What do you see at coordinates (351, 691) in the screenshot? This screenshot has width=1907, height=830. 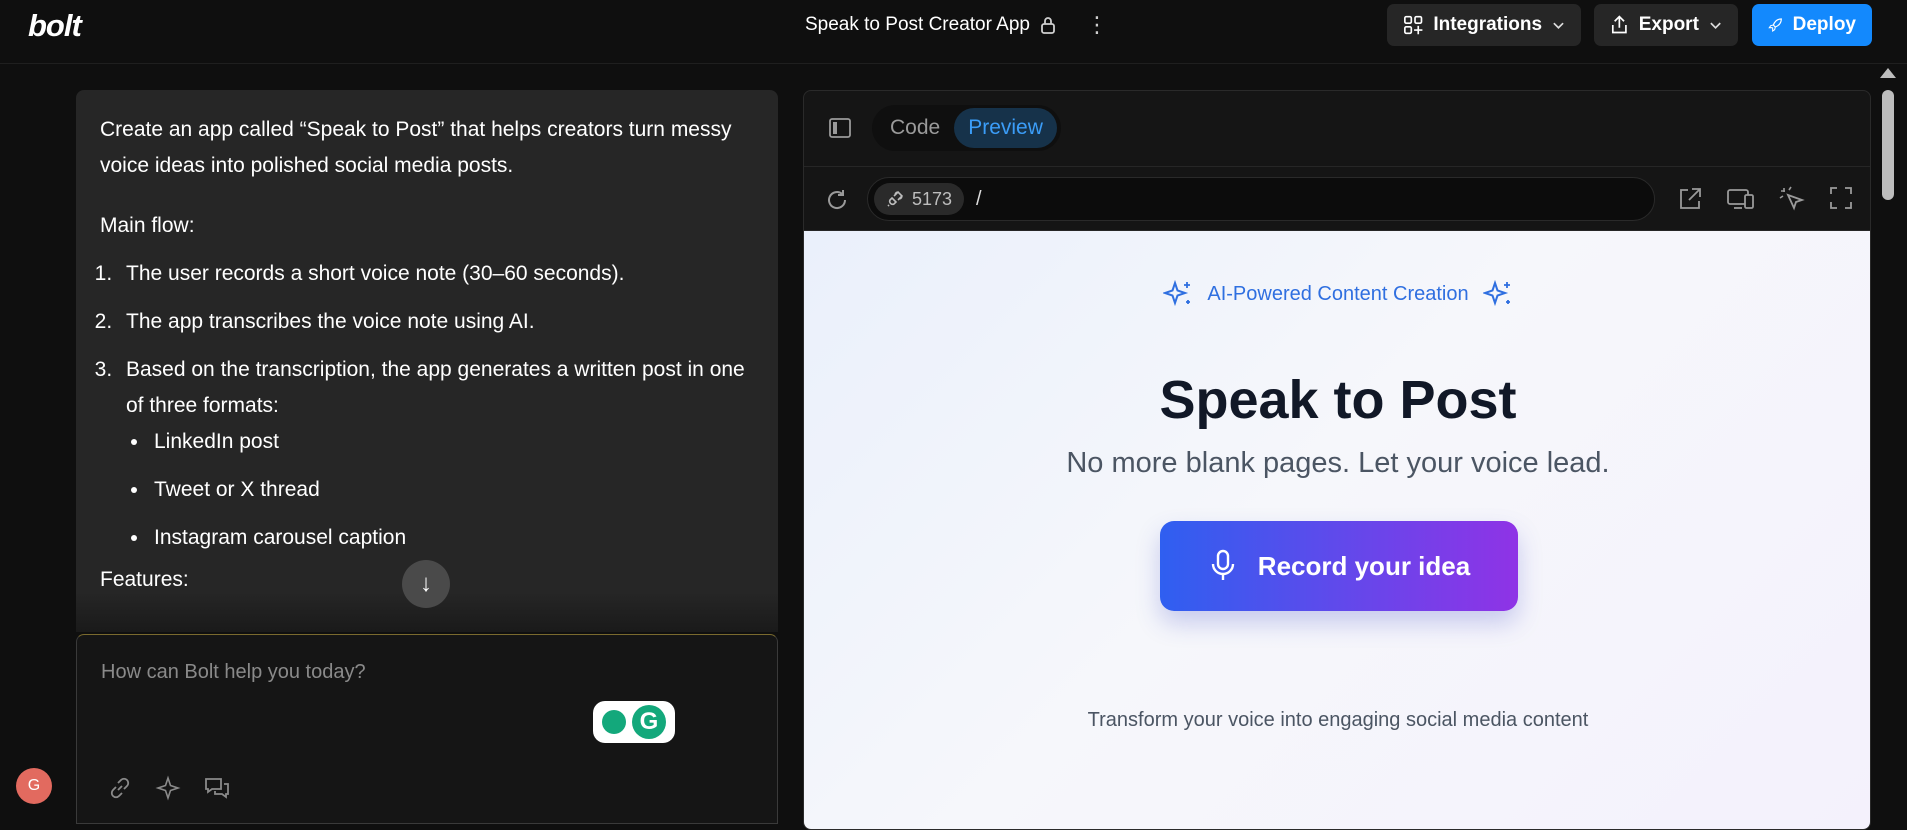 I see `prompt-input` at bounding box center [351, 691].